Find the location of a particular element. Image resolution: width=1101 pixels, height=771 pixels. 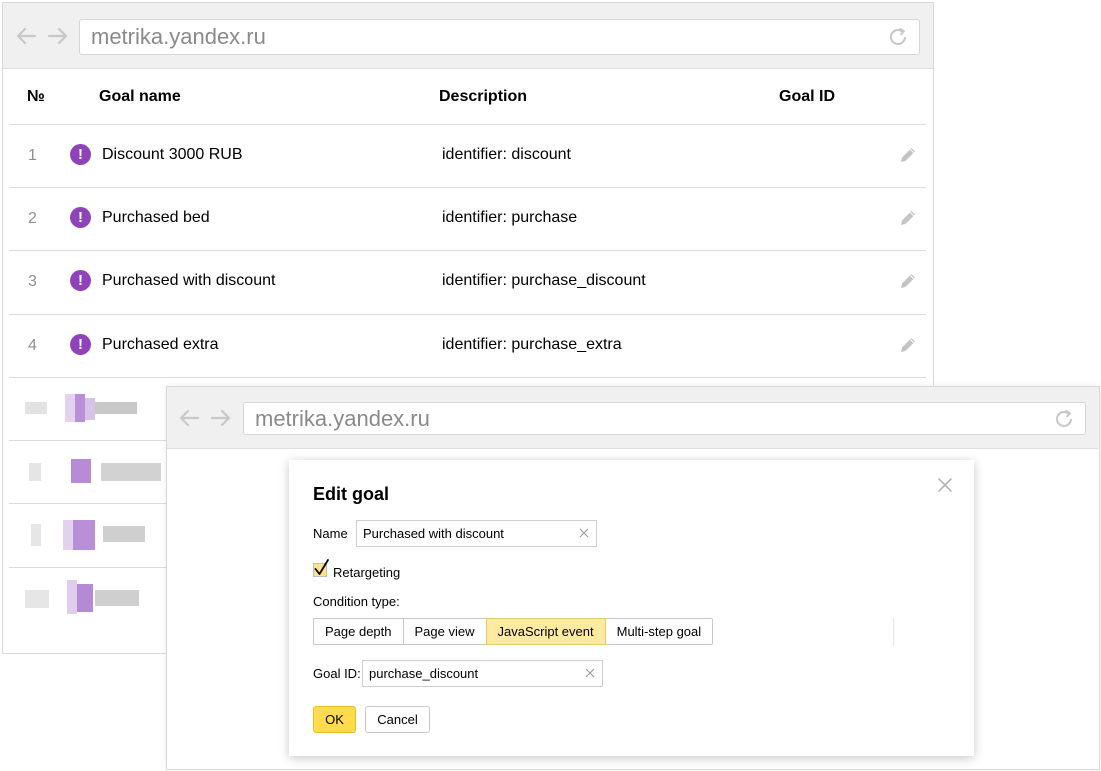

row-number: 4 is located at coordinates (32, 345).